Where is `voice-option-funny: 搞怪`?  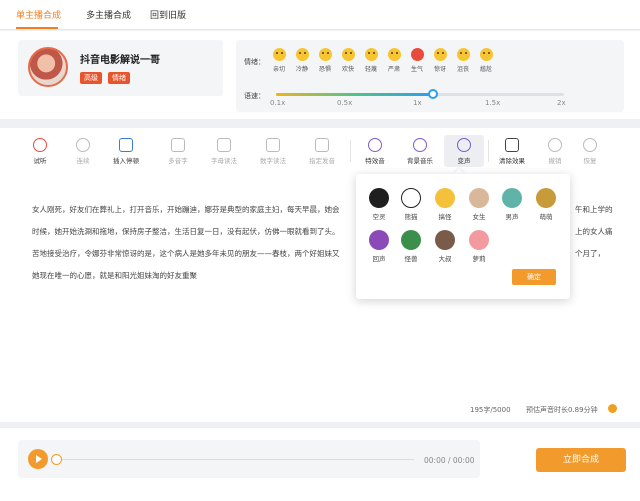
voice-option-funny: 搞怪 is located at coordinates (445, 204).